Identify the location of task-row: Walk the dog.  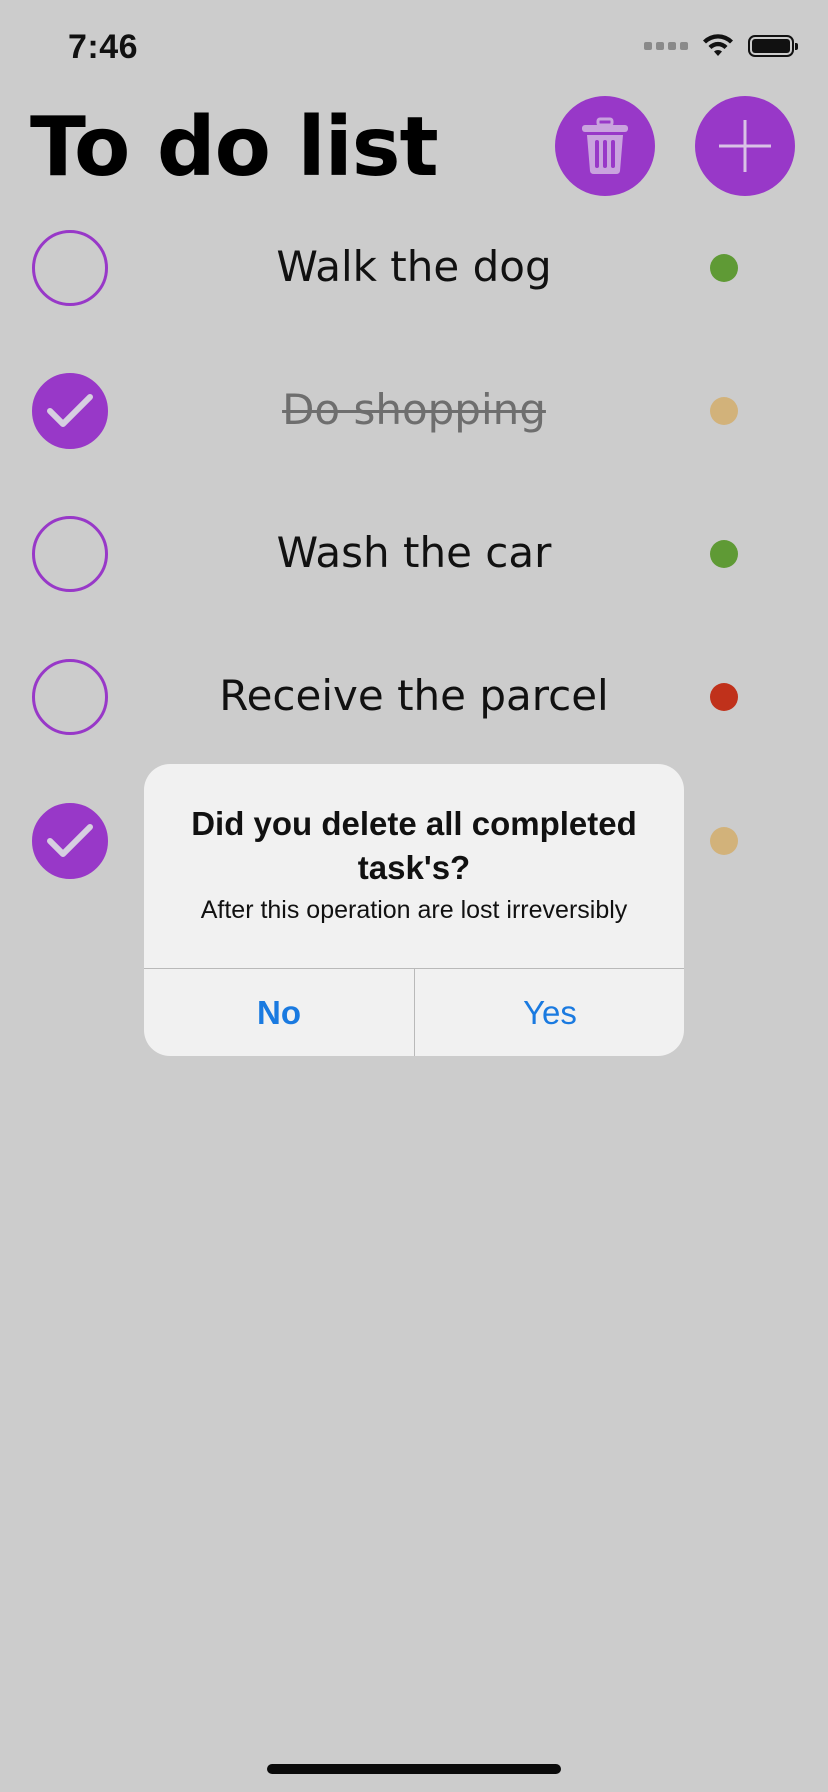
(414, 270).